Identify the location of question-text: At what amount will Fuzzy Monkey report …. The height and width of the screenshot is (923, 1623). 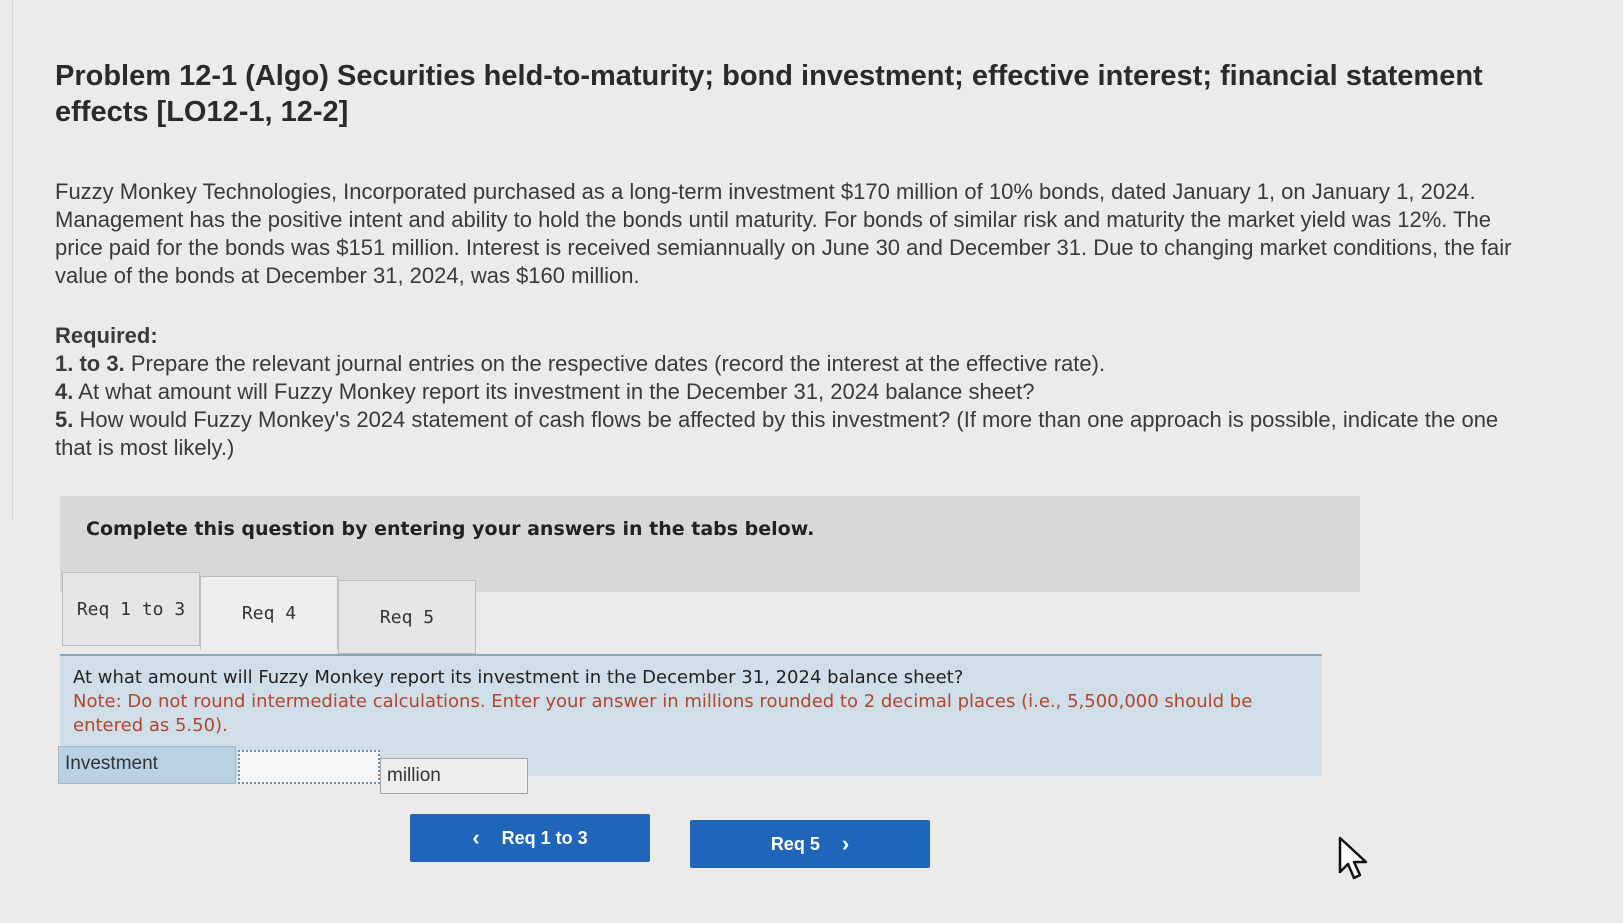
(518, 677).